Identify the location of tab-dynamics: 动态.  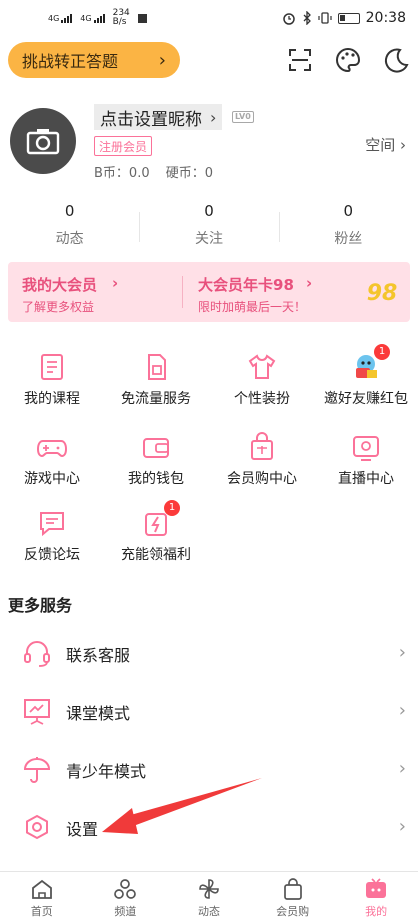
(209, 896).